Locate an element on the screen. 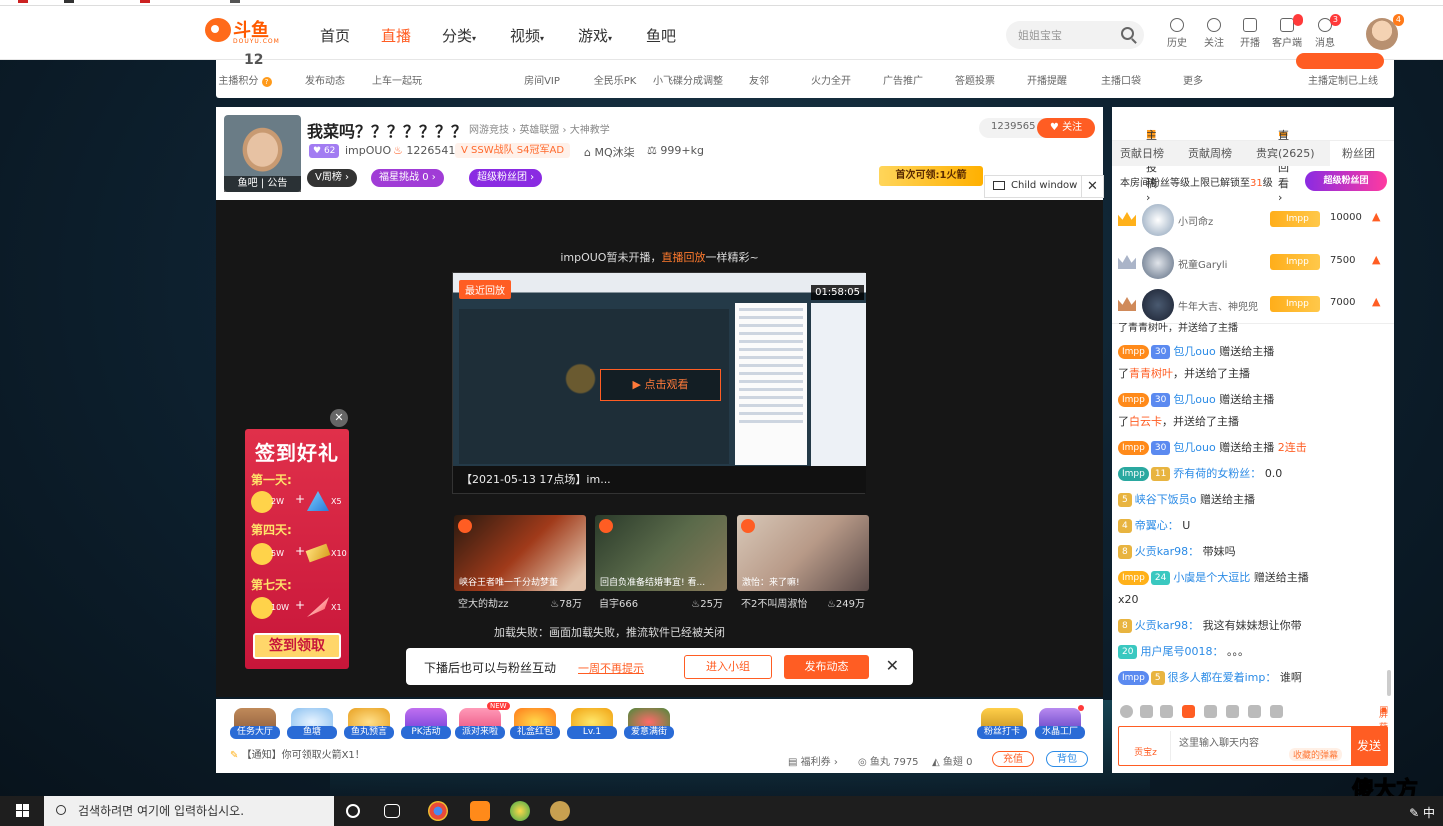 Image resolution: width=1443 pixels, height=826 pixels. ime-indicator: ✎ 中 is located at coordinates (1422, 812).